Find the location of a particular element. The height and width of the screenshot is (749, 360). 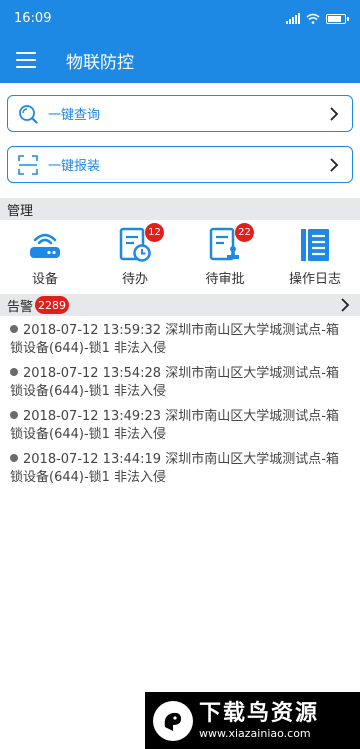

menu-button is located at coordinates (26, 60).